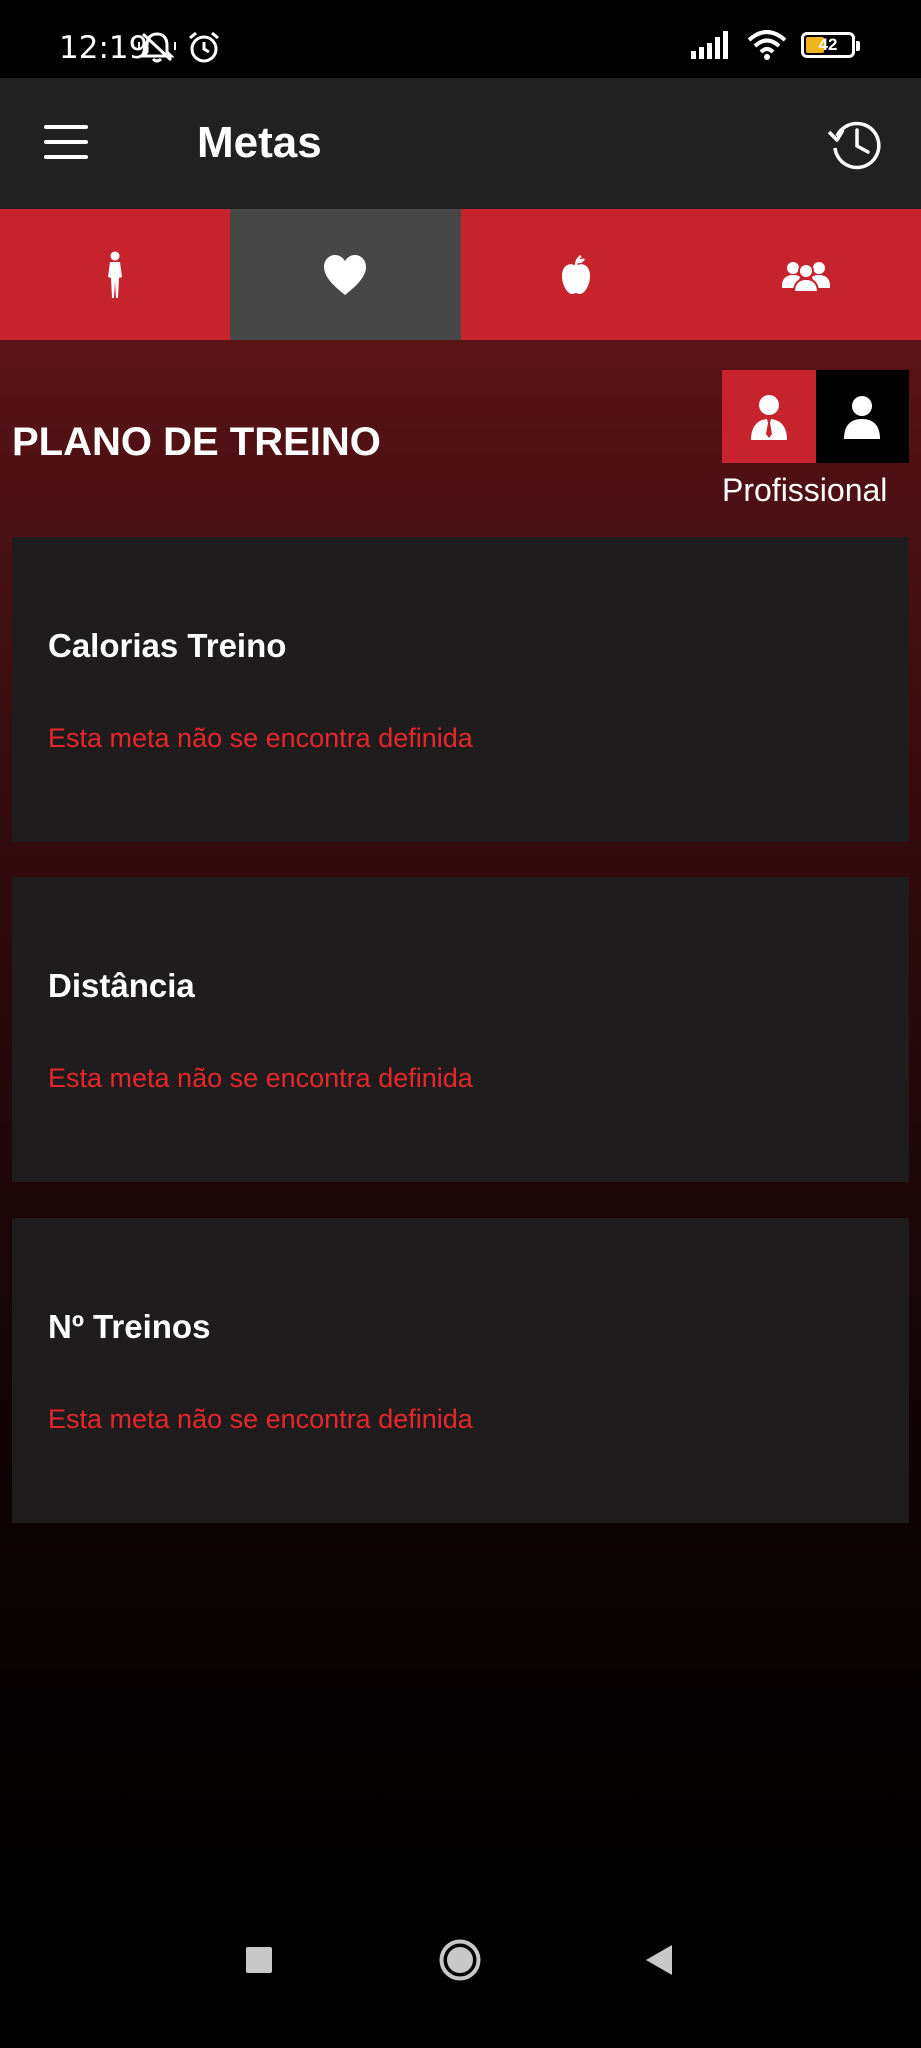 The height and width of the screenshot is (2048, 921). Describe the element at coordinates (855, 144) in the screenshot. I see `history-icon` at that location.